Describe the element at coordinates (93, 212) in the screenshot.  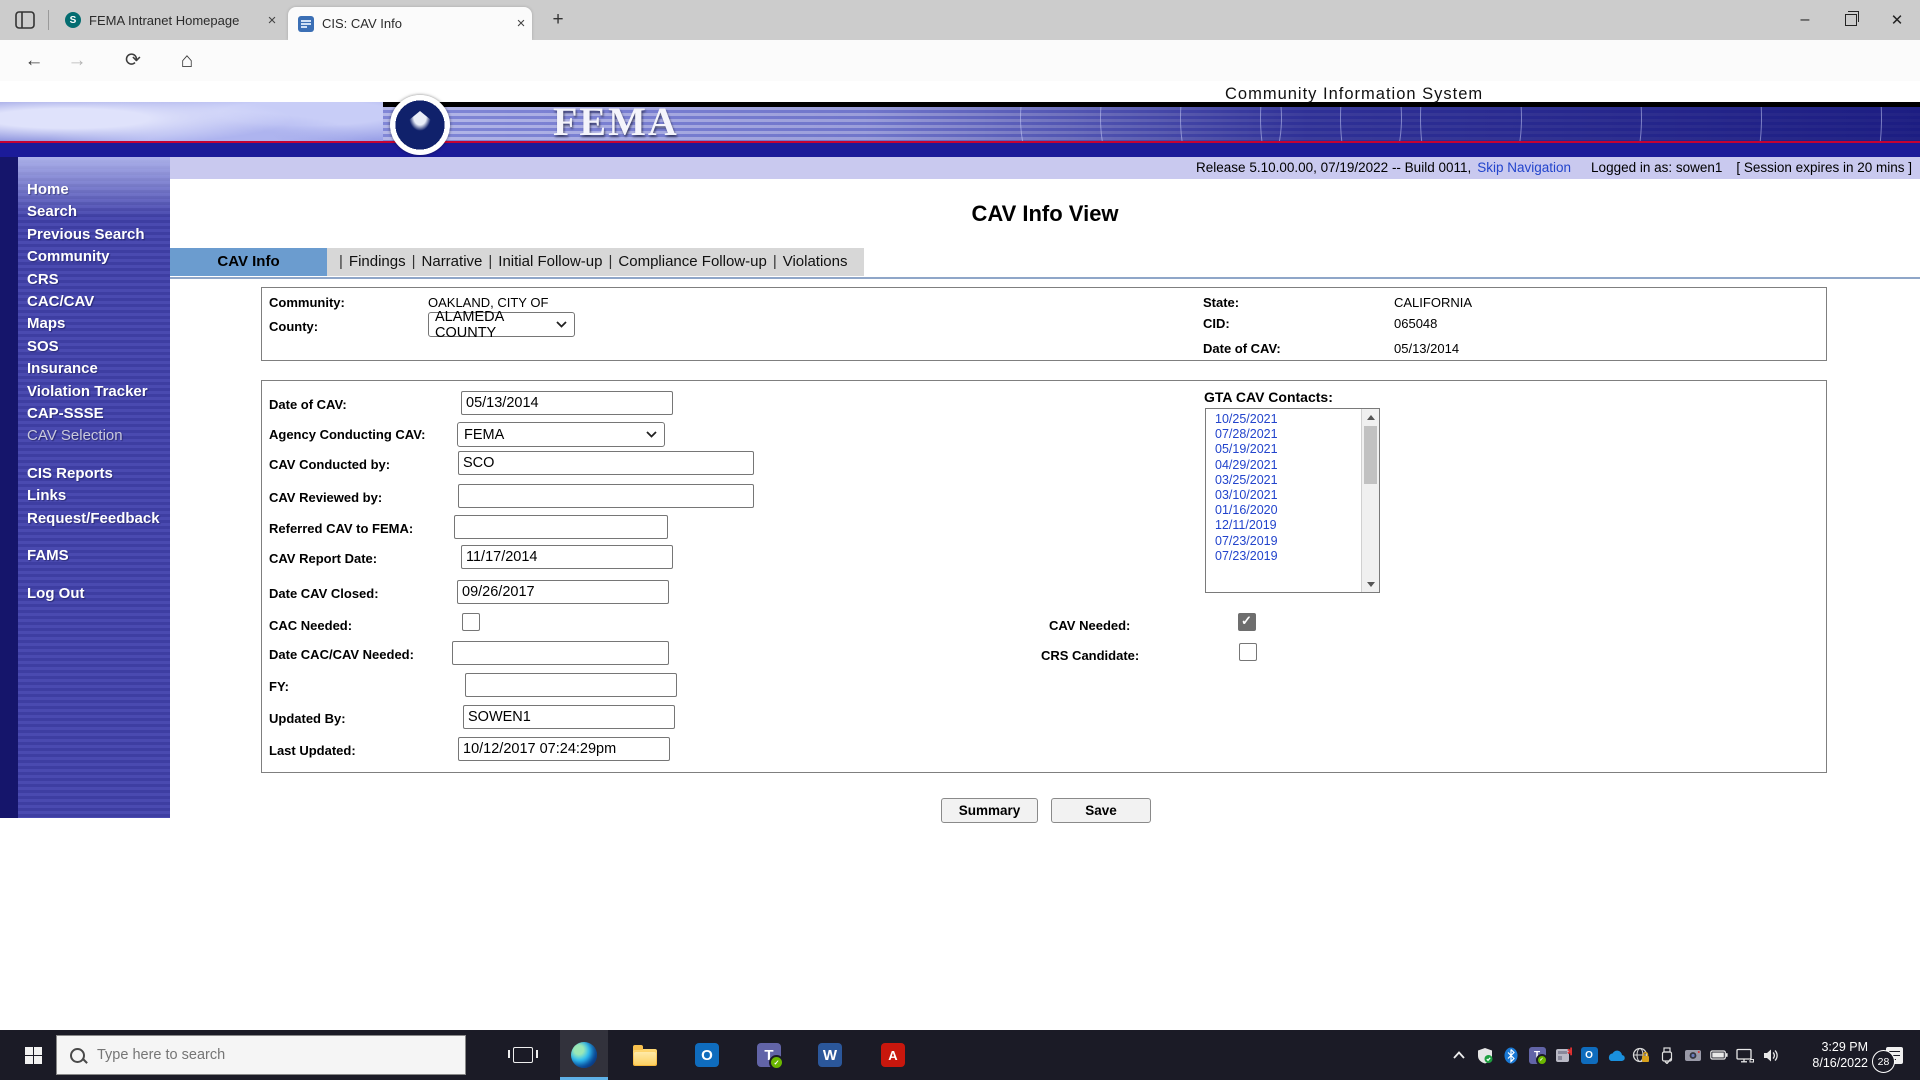
I see `sidebar-item: Search` at that location.